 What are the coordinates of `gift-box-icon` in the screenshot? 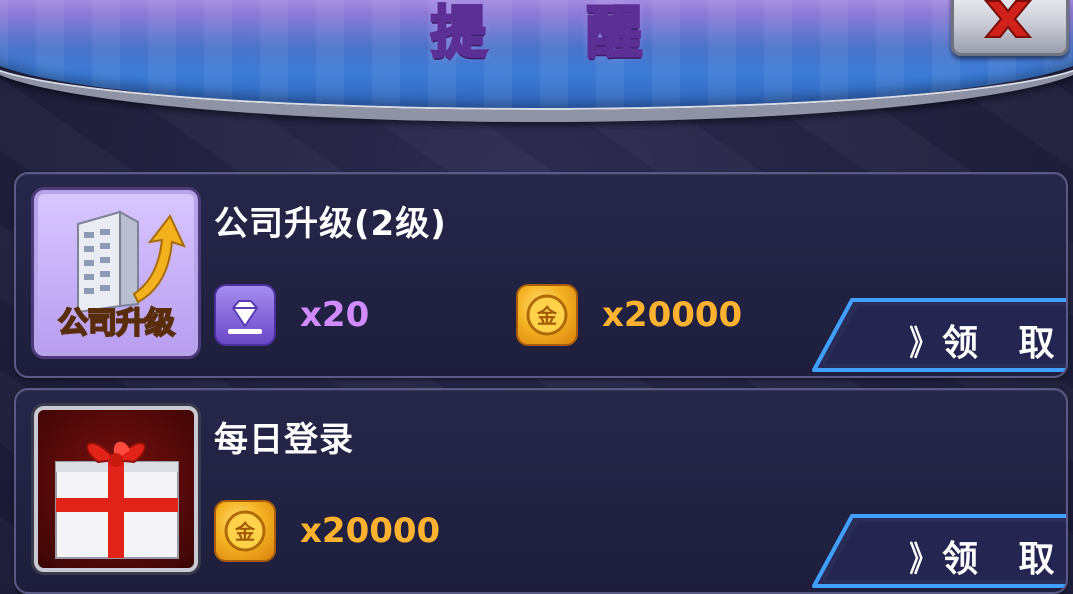 It's located at (117, 500).